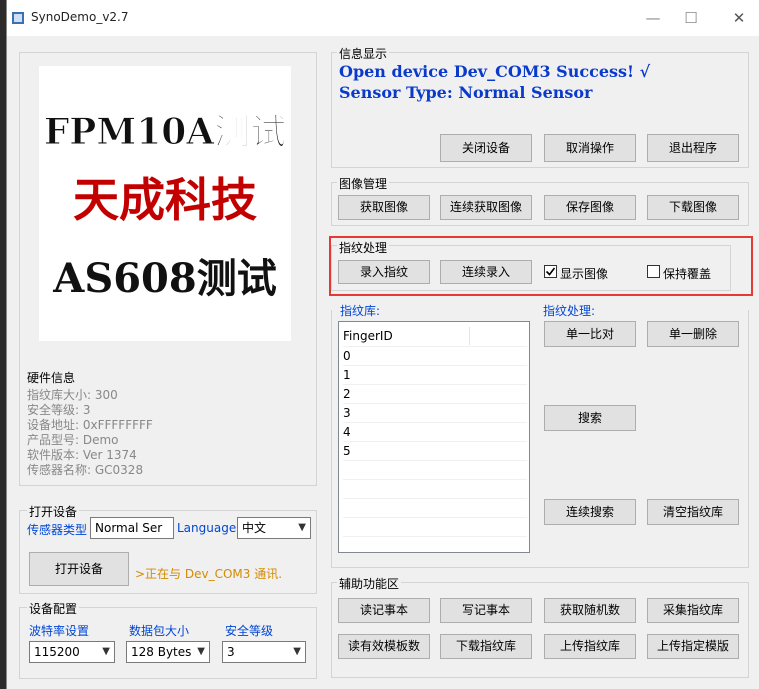 The height and width of the screenshot is (689, 759). What do you see at coordinates (540, 630) in the screenshot?
I see `aux-group` at bounding box center [540, 630].